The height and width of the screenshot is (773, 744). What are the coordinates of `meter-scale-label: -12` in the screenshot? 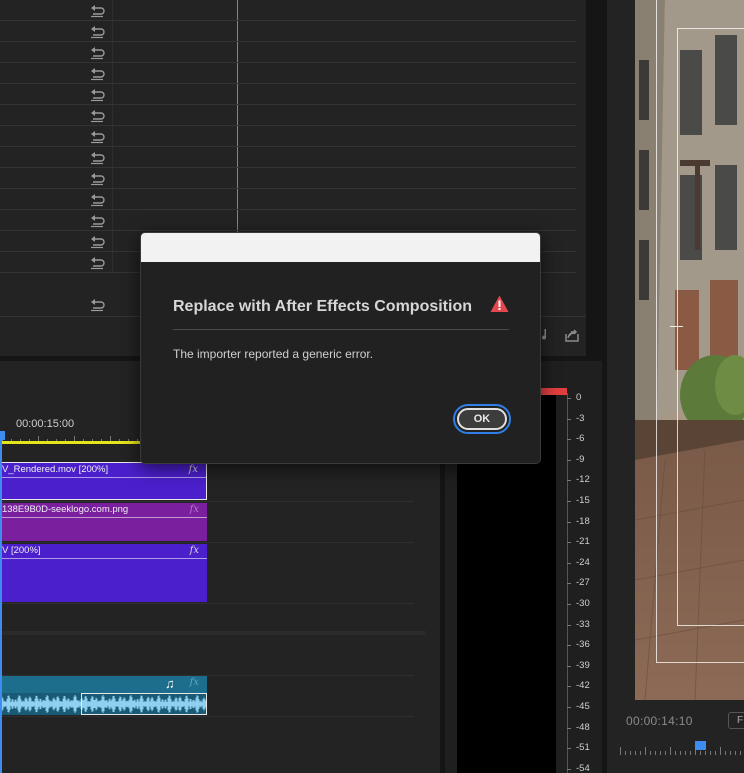 It's located at (583, 480).